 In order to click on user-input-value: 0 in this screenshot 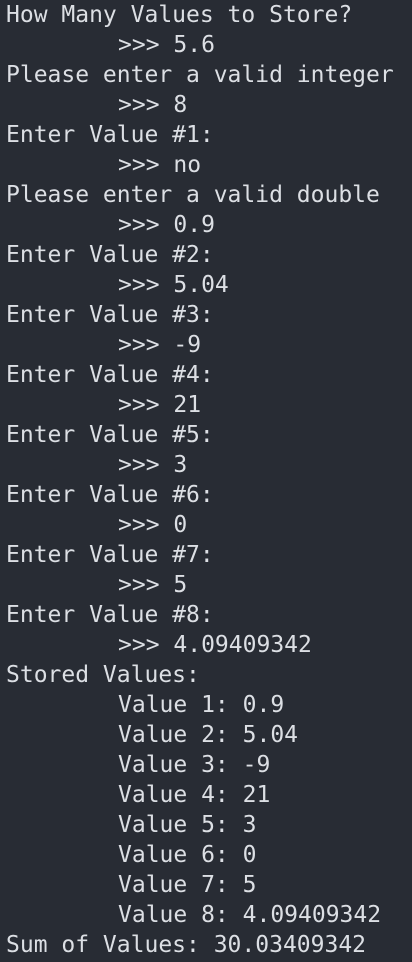, I will do `click(180, 525)`.